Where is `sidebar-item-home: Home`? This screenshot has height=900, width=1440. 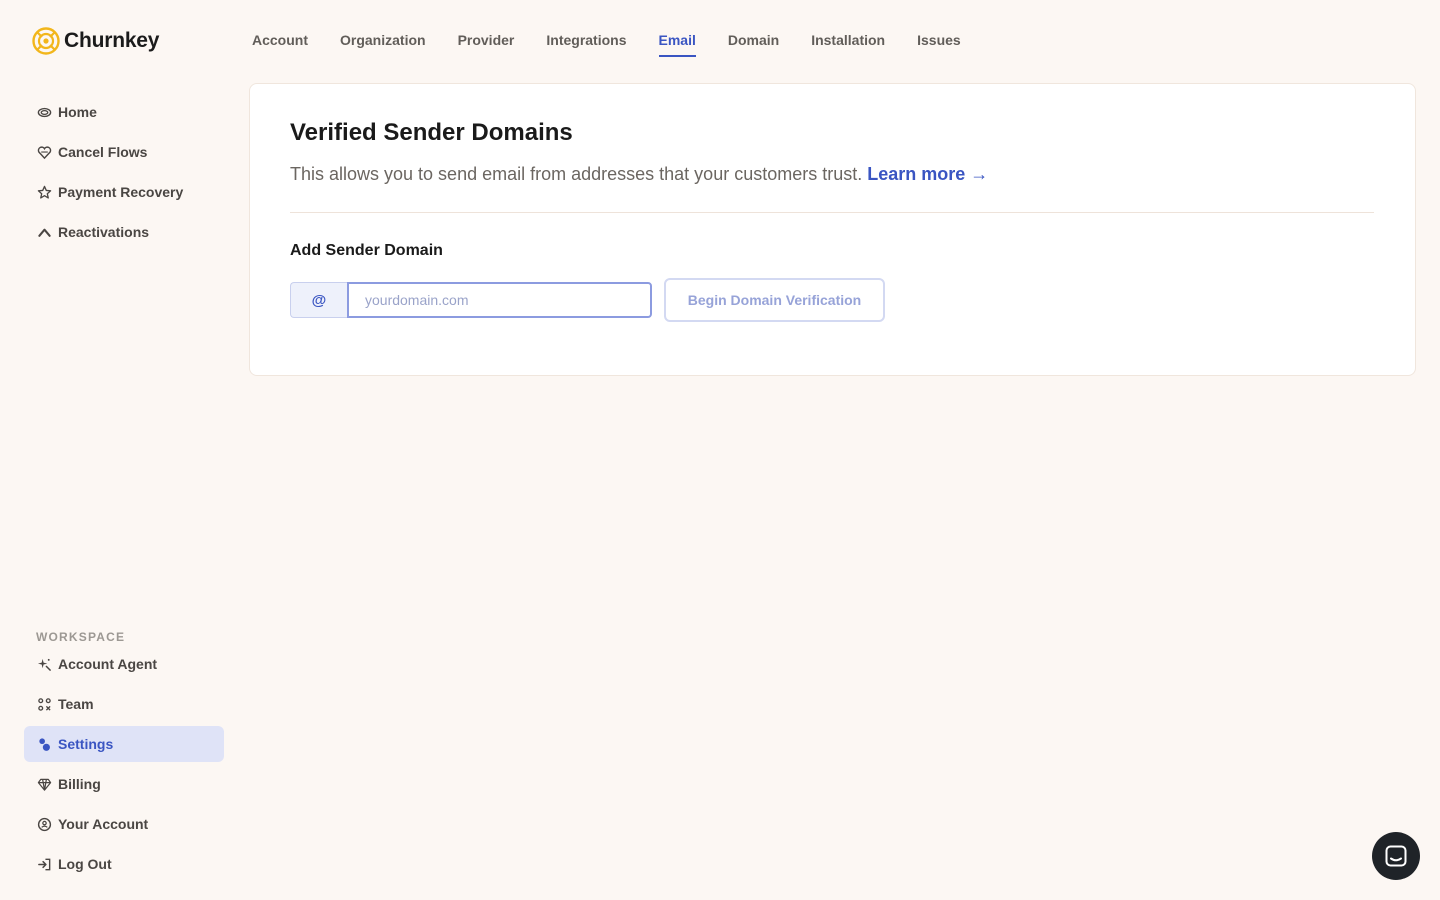
sidebar-item-home: Home is located at coordinates (124, 112).